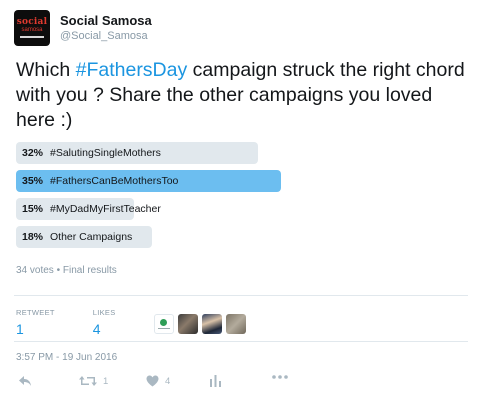 The image size is (482, 404). Describe the element at coordinates (88, 381) in the screenshot. I see `retweet-icon` at that location.